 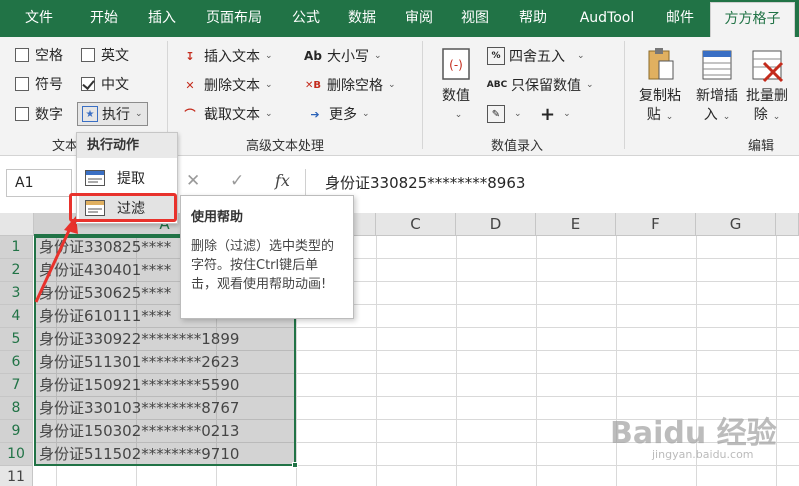 I want to click on column-header-d: D, so click(x=496, y=224).